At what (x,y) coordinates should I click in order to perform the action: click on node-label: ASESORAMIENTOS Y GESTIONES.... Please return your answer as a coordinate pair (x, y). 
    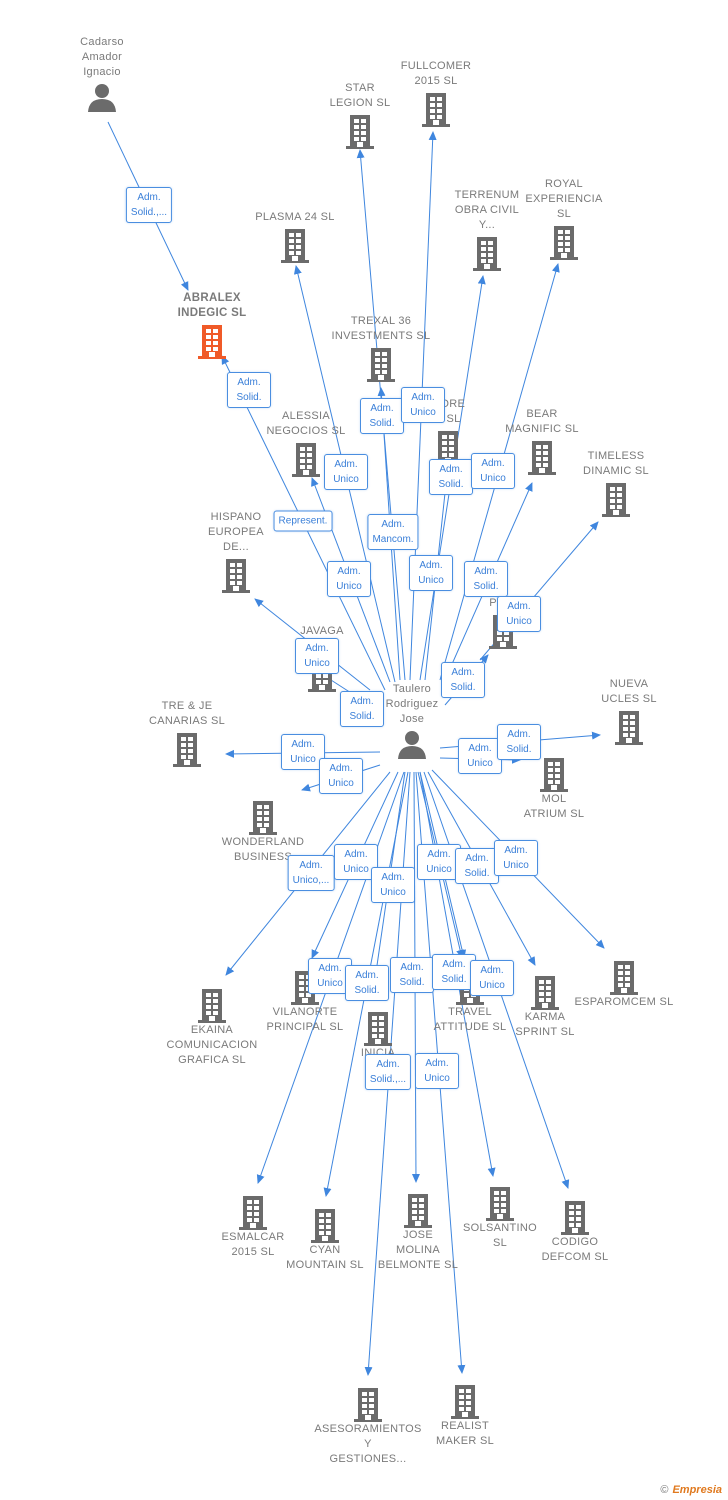
    Looking at the image, I should click on (368, 1444).